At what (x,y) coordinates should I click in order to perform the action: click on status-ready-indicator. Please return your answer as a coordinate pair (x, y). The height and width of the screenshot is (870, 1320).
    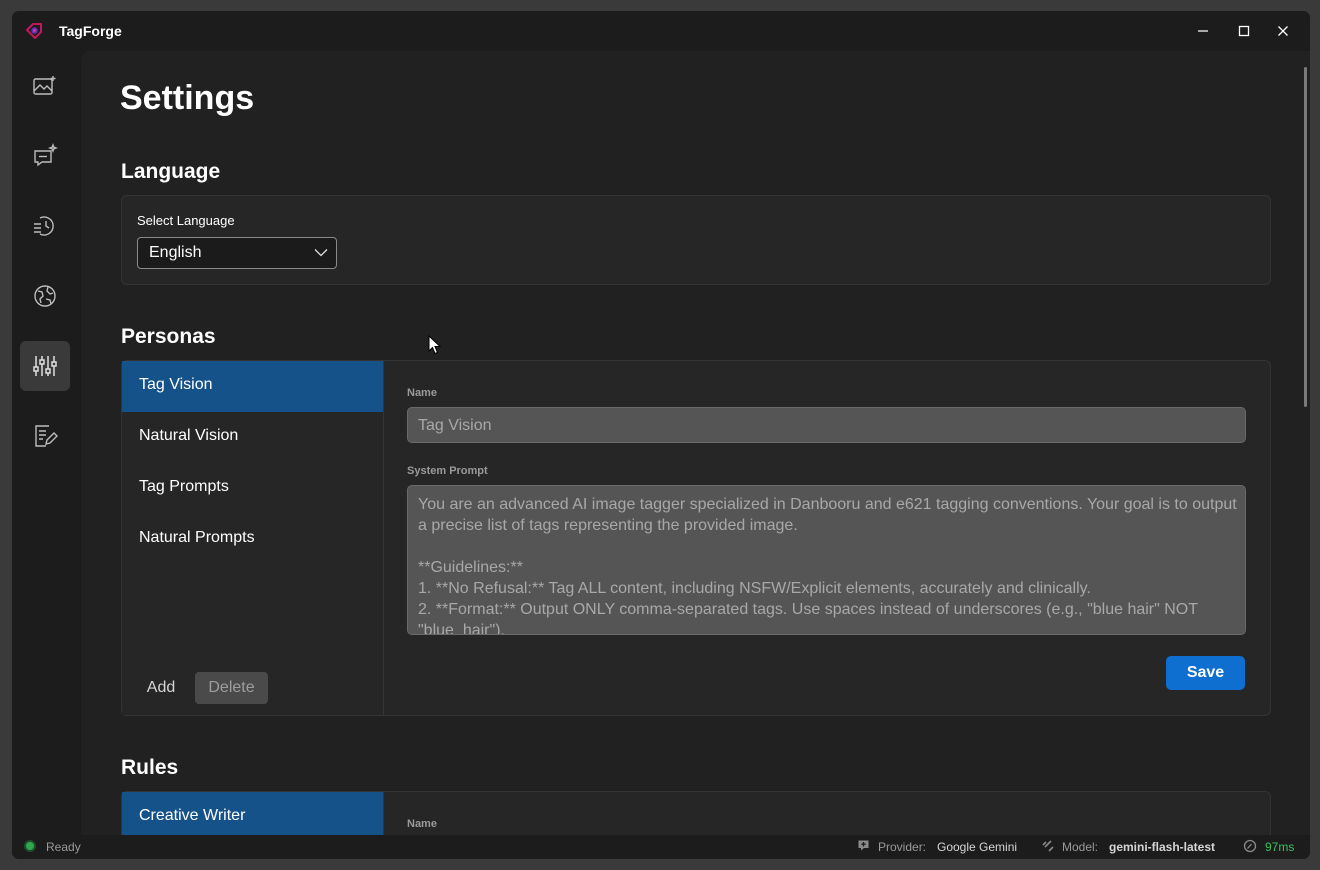
    Looking at the image, I should click on (30, 846).